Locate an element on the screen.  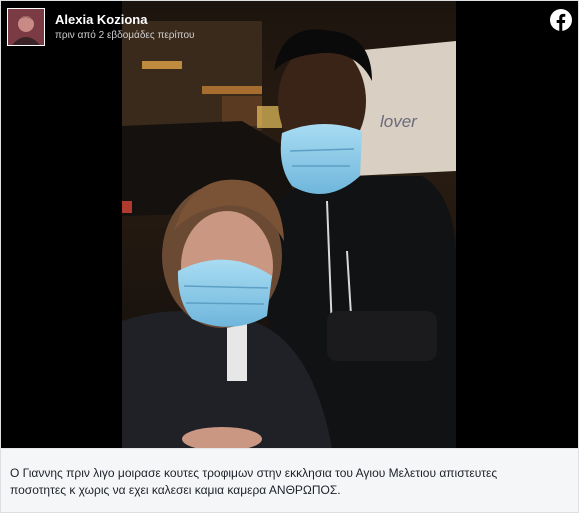
author-avatar is located at coordinates (26, 27).